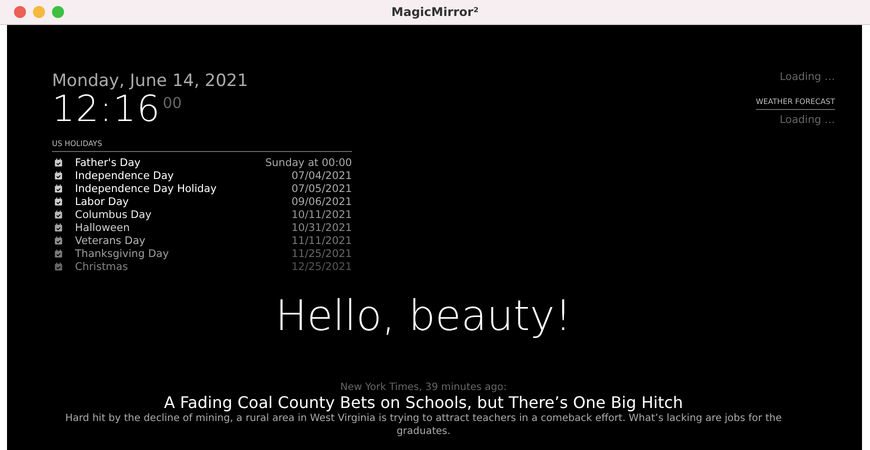 The height and width of the screenshot is (450, 870). Describe the element at coordinates (321, 188) in the screenshot. I see `event-date: 07/05/2021` at that location.